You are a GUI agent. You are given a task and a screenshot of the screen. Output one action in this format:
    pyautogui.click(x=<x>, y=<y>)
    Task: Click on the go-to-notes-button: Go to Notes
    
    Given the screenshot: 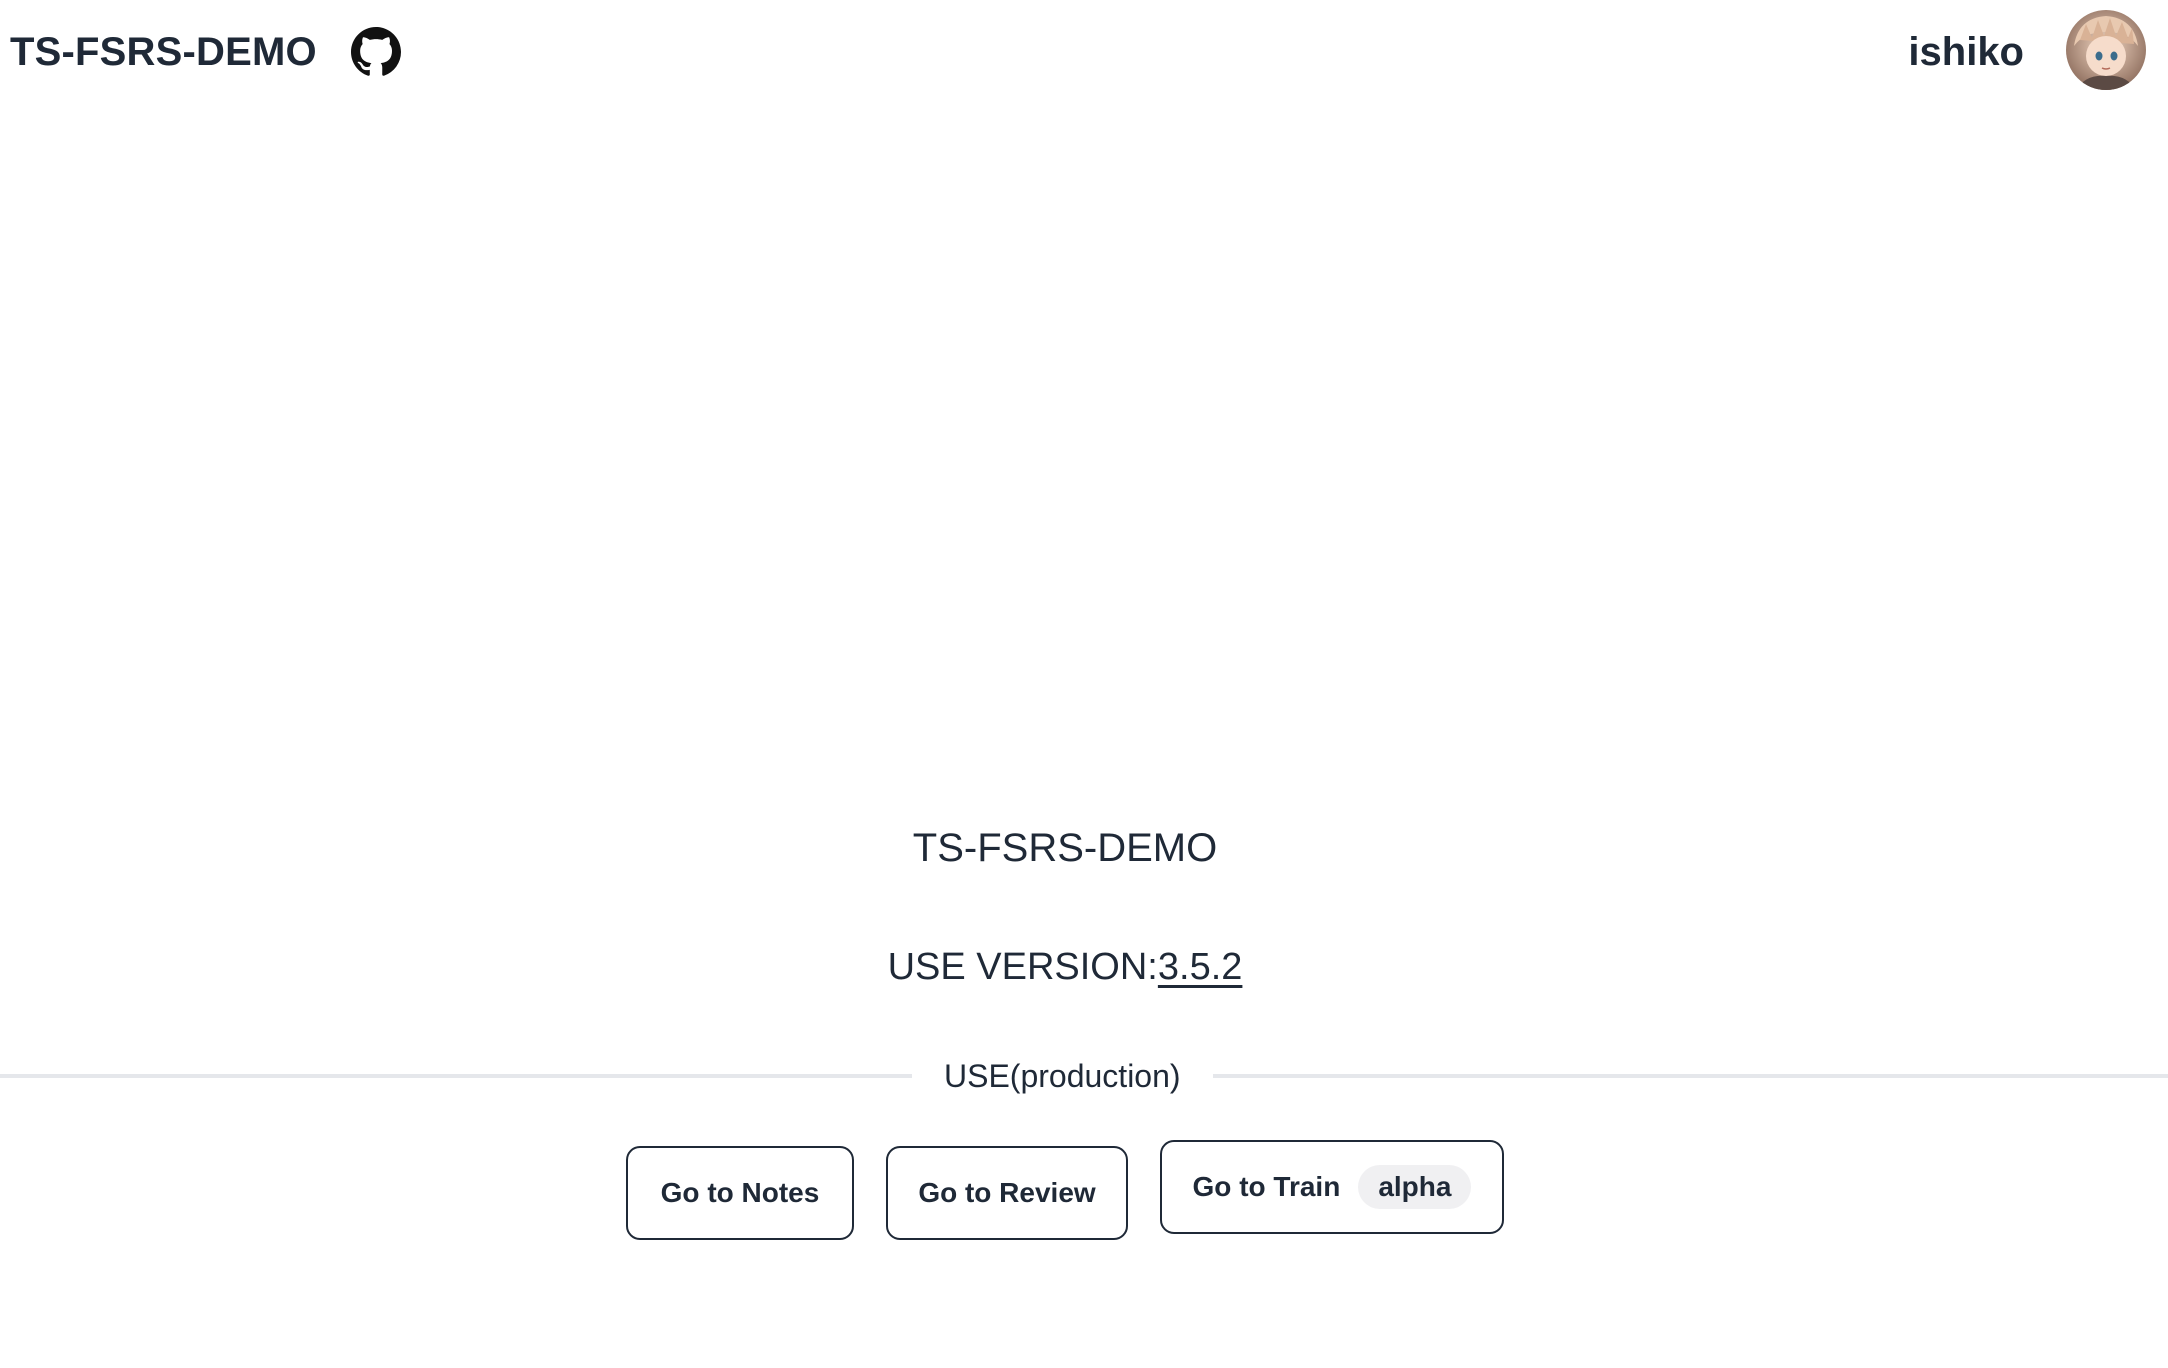 What is the action you would take?
    pyautogui.click(x=740, y=1193)
    